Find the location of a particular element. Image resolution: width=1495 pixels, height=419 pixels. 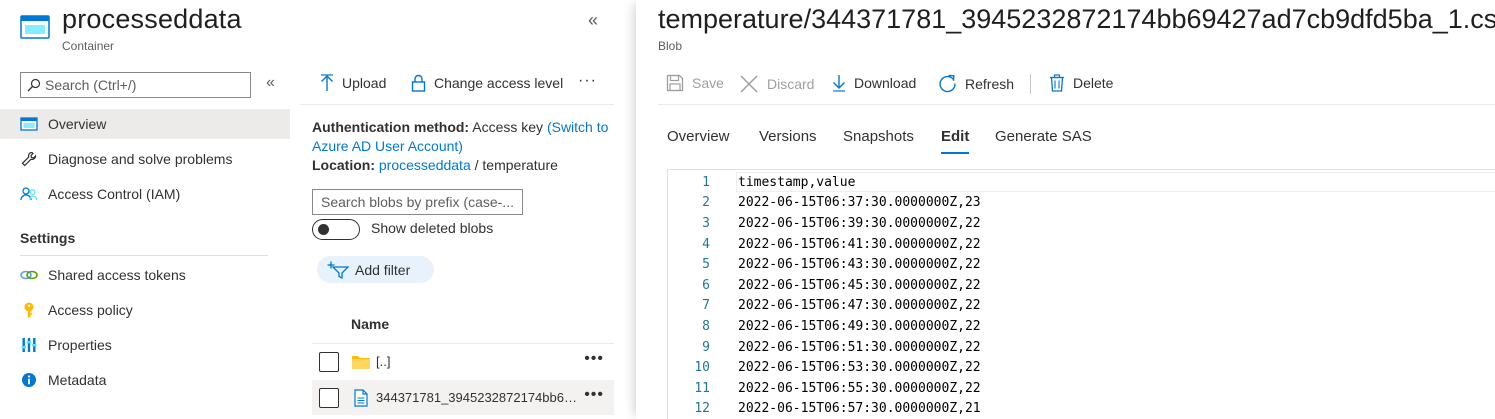

search-icon is located at coordinates (34, 85).